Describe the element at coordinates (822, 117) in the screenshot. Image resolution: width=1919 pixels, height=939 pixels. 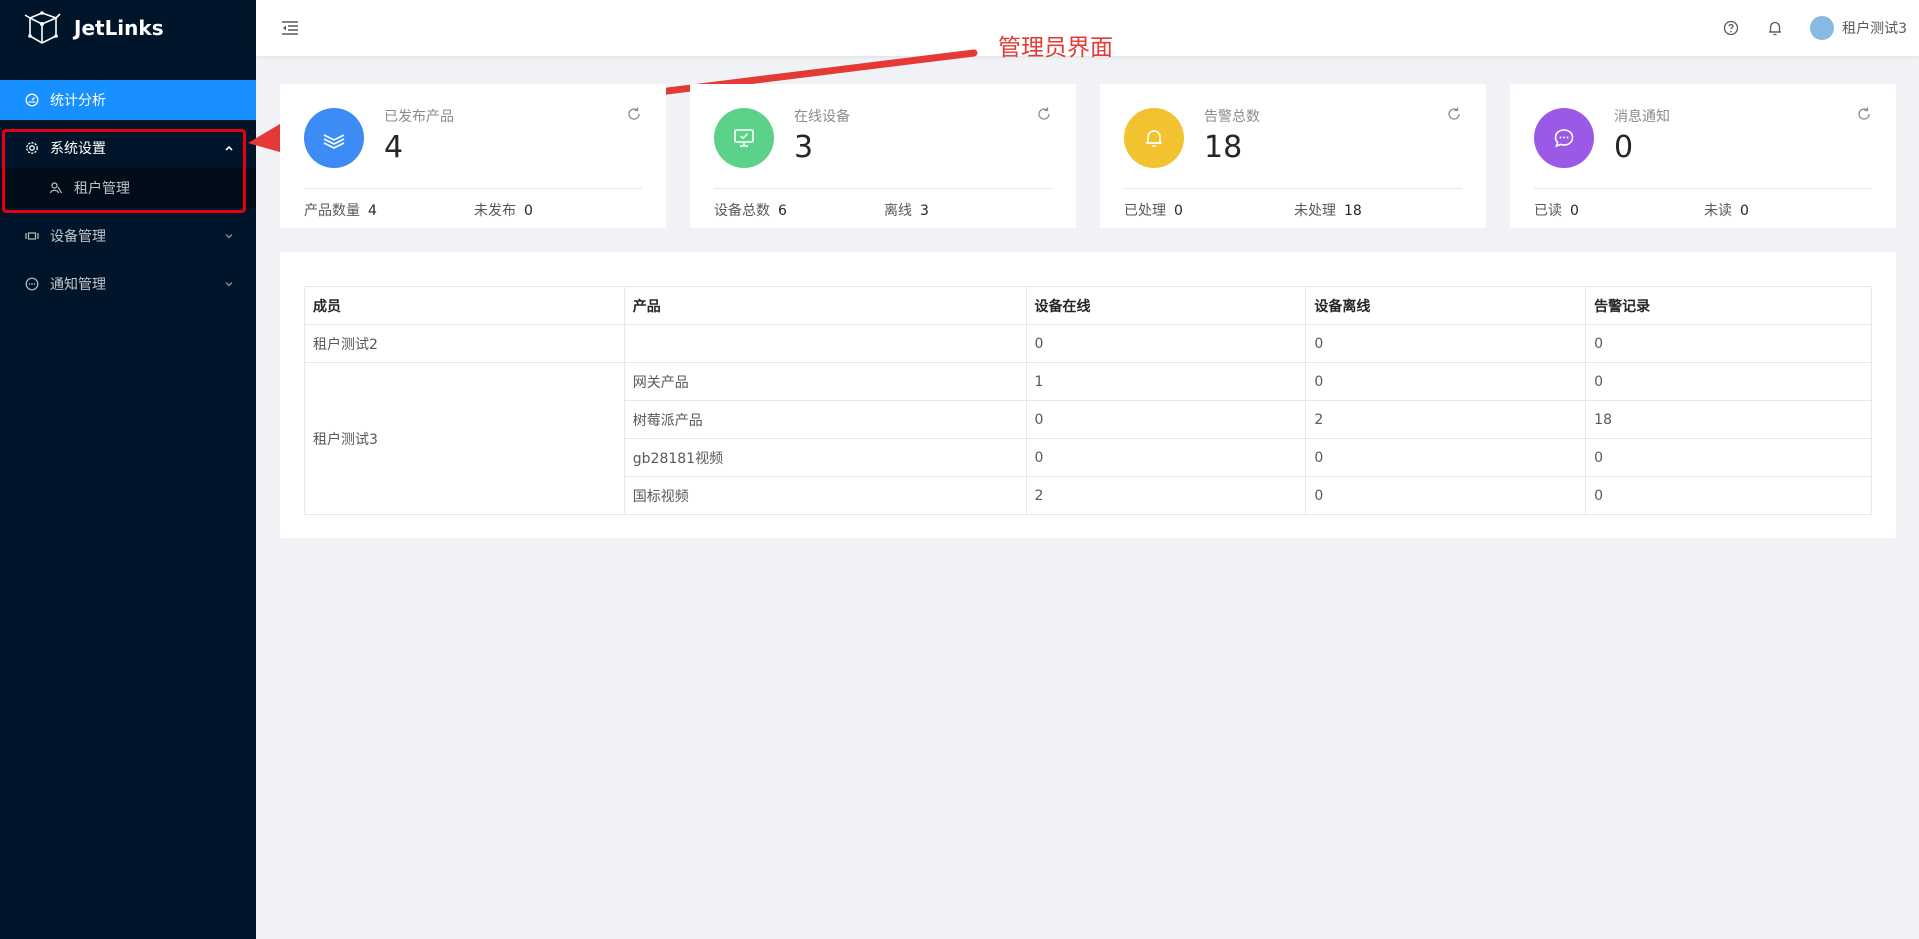
I see `card-title: 在线设备` at that location.